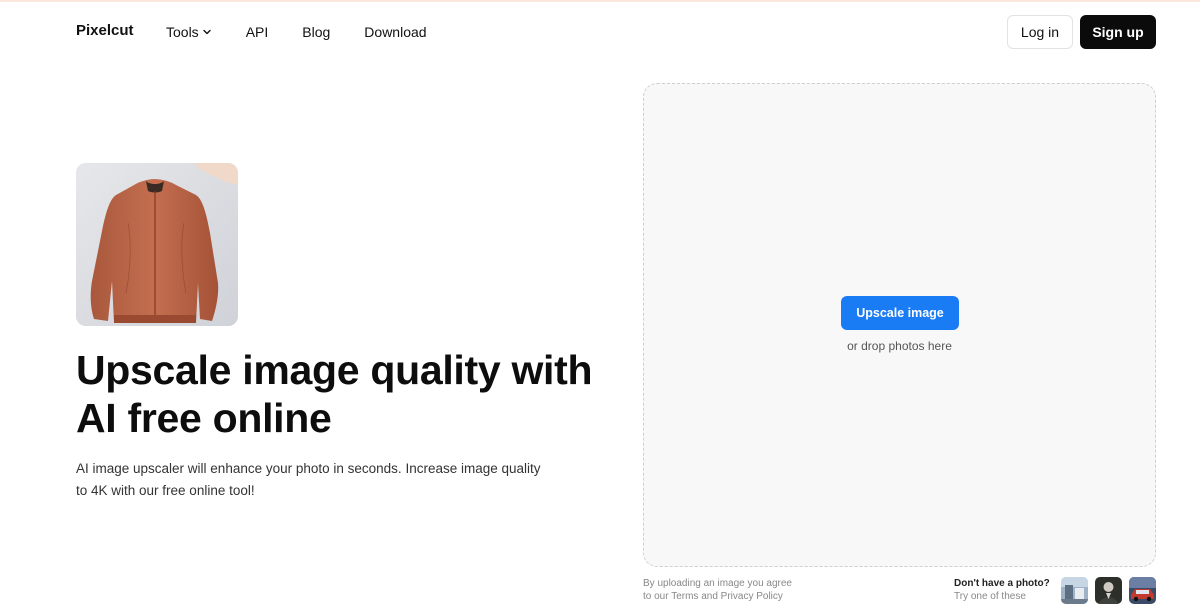 The width and height of the screenshot is (1200, 610). What do you see at coordinates (207, 32) in the screenshot?
I see `chevron-down-icon` at bounding box center [207, 32].